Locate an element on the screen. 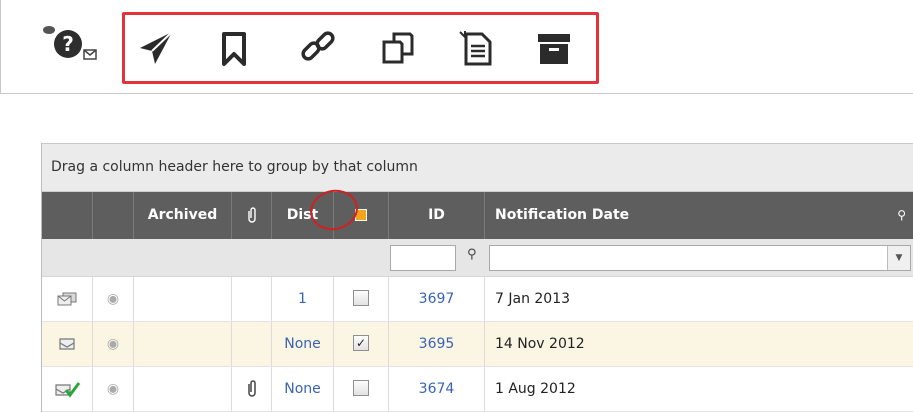 Image resolution: width=913 pixels, height=412 pixels. table-row: ◉ None 3674 1 Aug 2012 is located at coordinates (477, 389).